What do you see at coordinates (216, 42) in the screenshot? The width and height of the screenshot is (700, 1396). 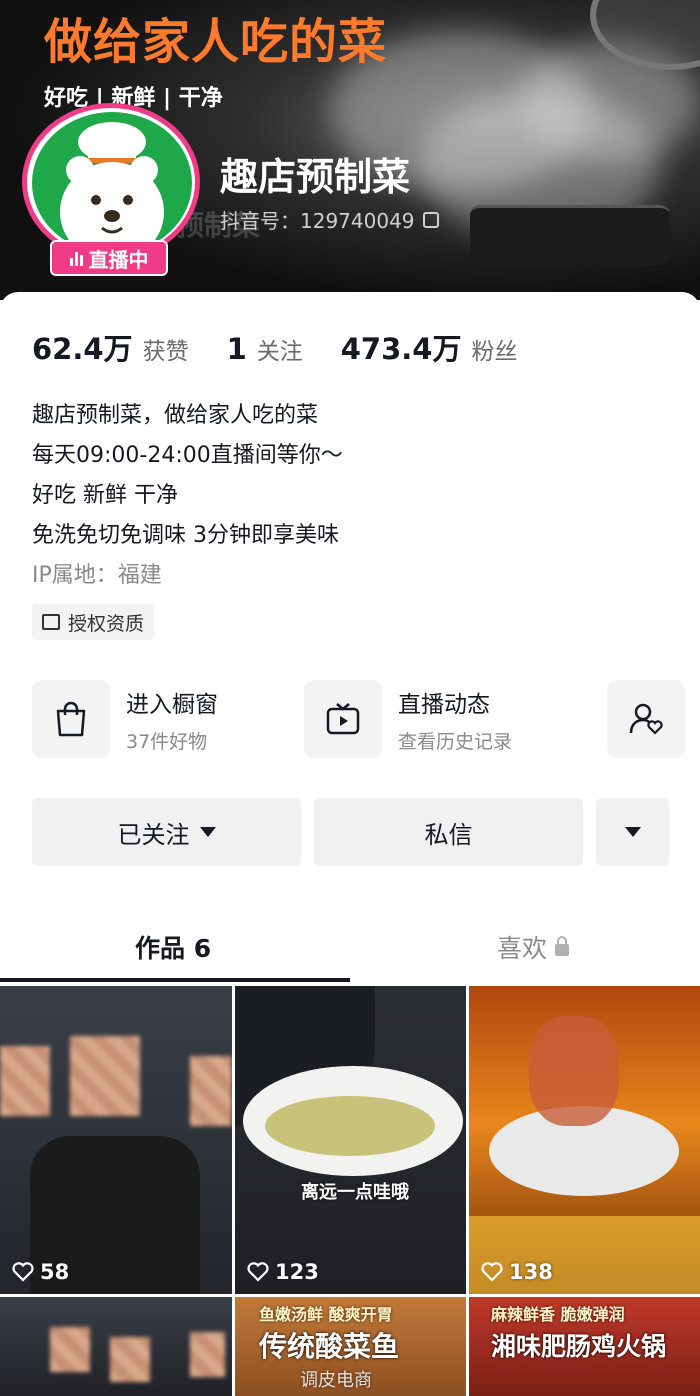 I see `banner-title: 做给家人吃的菜` at bounding box center [216, 42].